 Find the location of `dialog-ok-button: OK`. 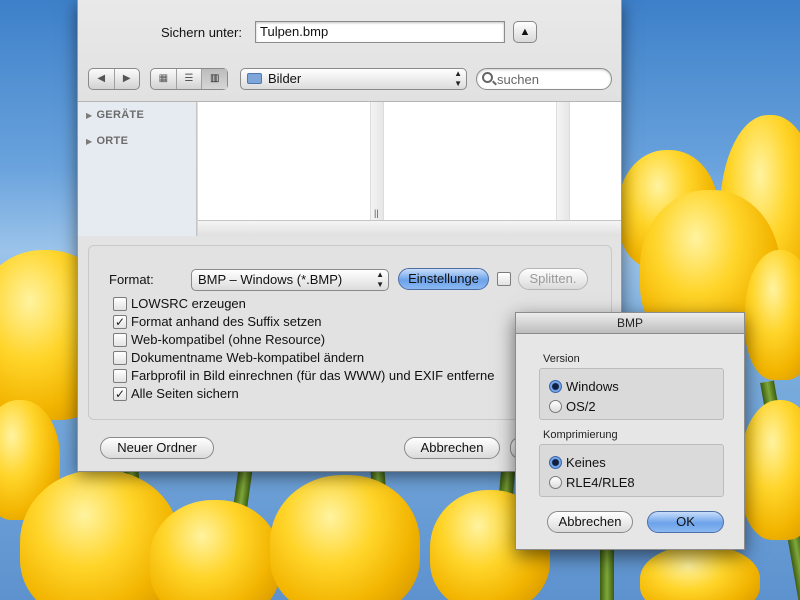

dialog-ok-button: OK is located at coordinates (685, 522).